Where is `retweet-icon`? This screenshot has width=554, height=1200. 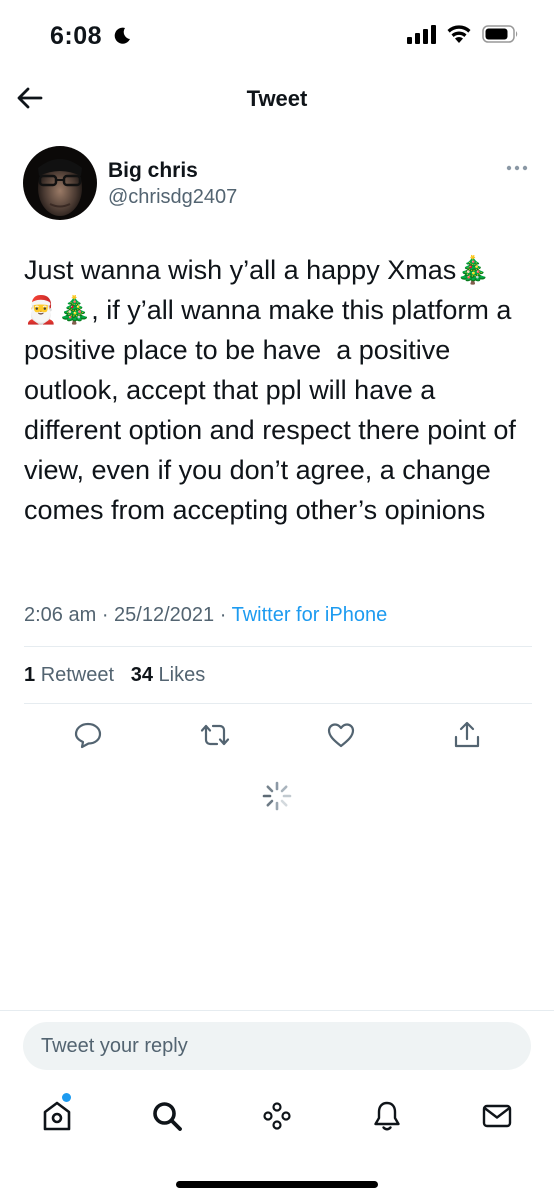 retweet-icon is located at coordinates (215, 735).